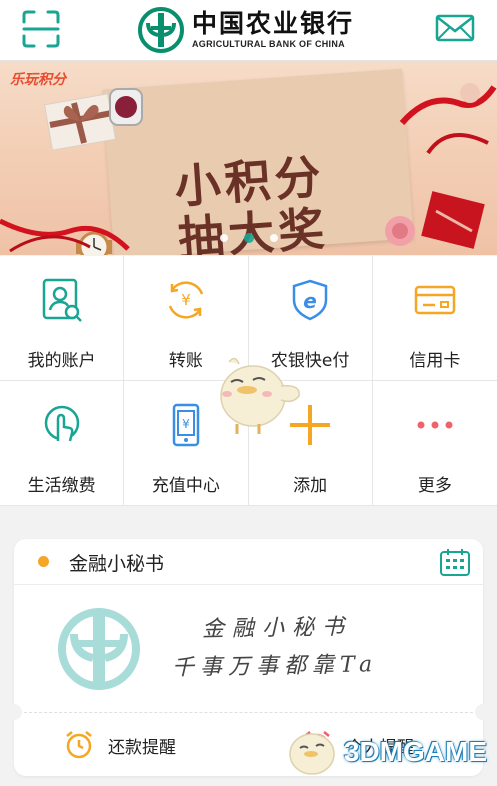  I want to click on bank-name-en: AGRICULTURAL BANK OF CHINA, so click(268, 44).